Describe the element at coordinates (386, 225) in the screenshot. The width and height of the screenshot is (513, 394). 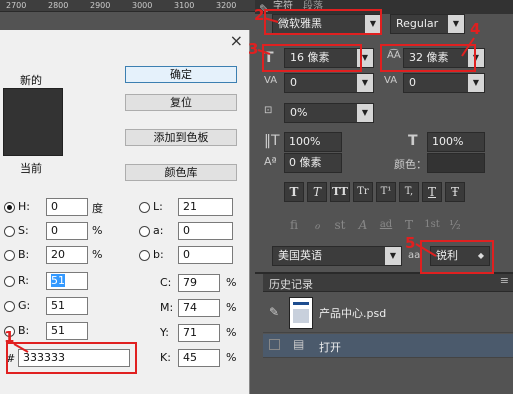
I see `stylistic-alternate-button: ad` at that location.